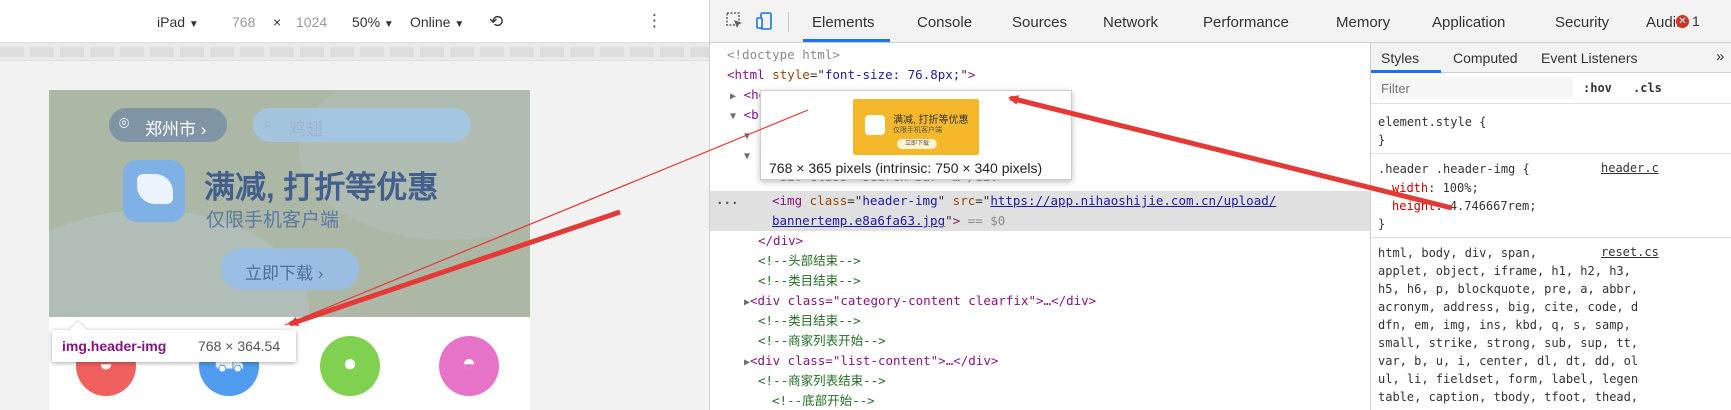 The image size is (1731, 410). What do you see at coordinates (944, 22) in the screenshot?
I see `tab-console: Console` at bounding box center [944, 22].